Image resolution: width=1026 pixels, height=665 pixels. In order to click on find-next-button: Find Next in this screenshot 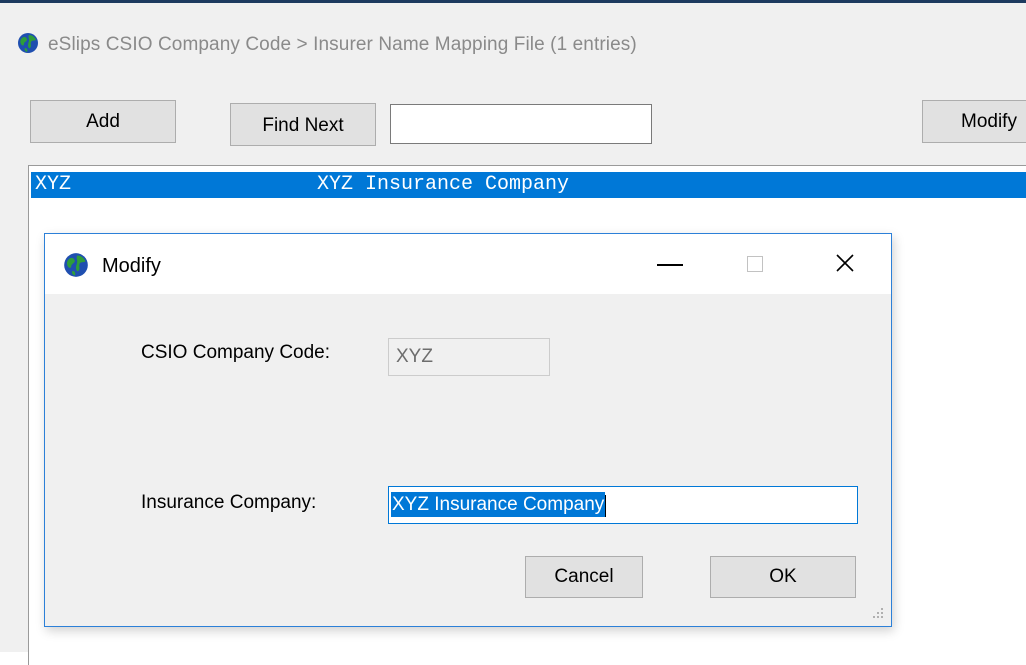, I will do `click(303, 124)`.